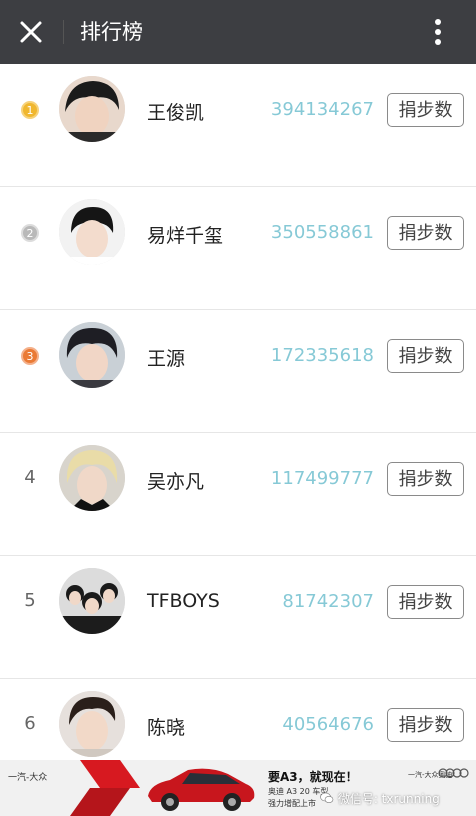 This screenshot has height=816, width=476. What do you see at coordinates (30, 723) in the screenshot?
I see `rank-number: 6` at bounding box center [30, 723].